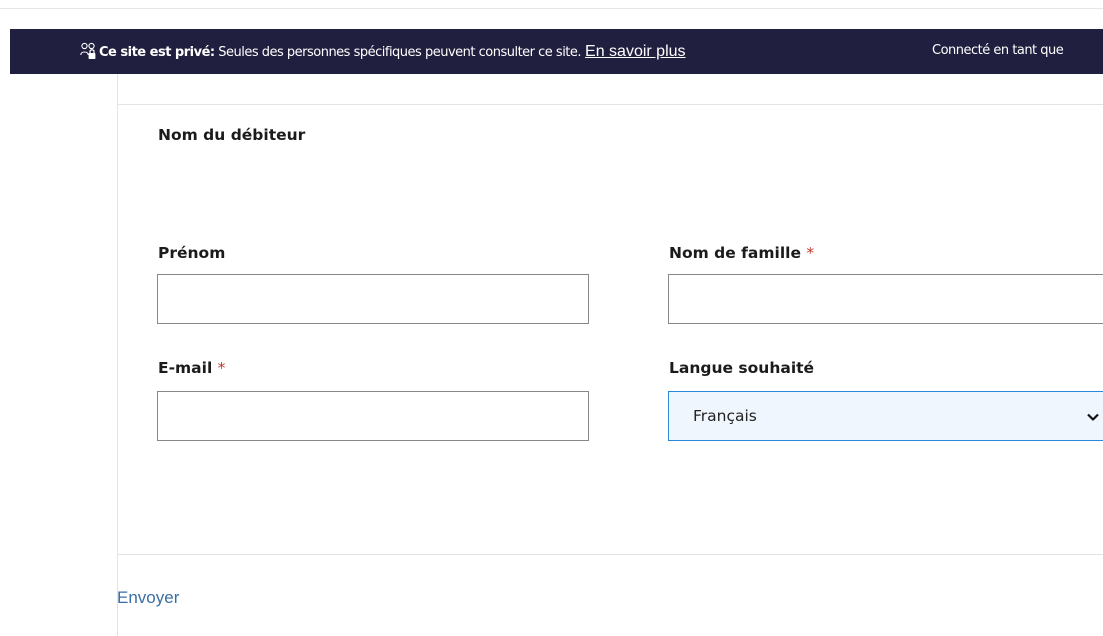 This screenshot has height=636, width=1103. I want to click on email-label: E-mail *, so click(191, 368).